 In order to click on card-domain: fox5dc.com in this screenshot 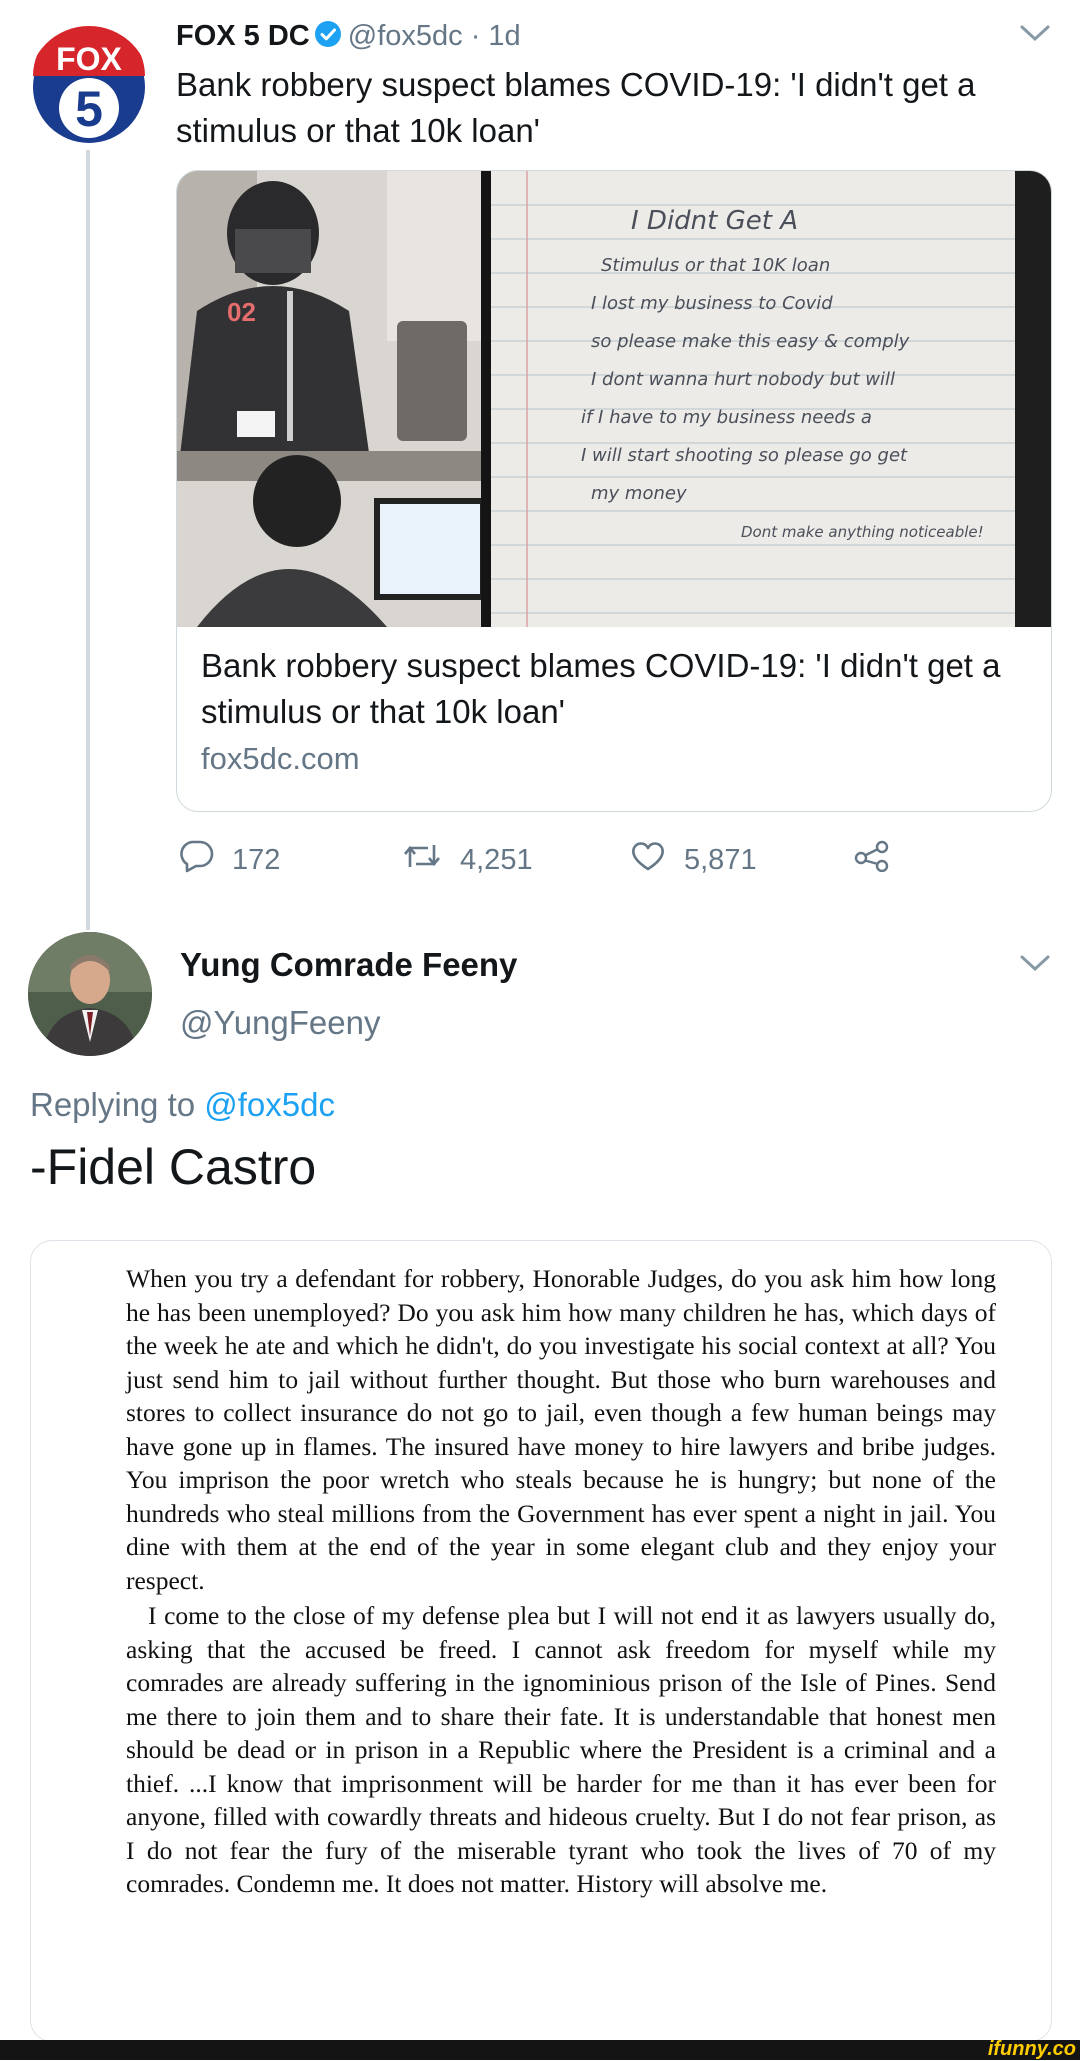, I will do `click(280, 759)`.